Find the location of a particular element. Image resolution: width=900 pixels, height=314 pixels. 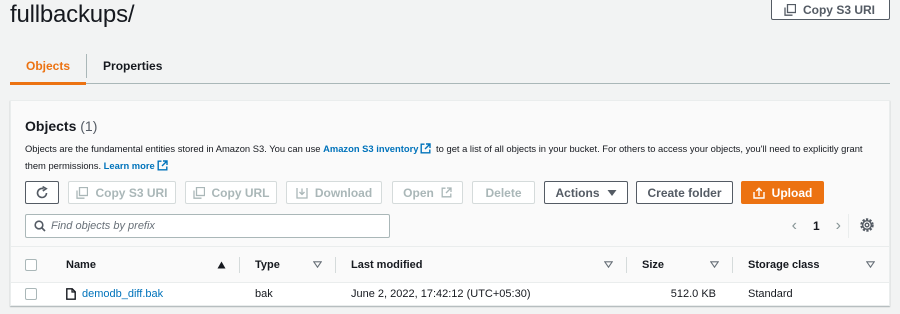

objects-count: (1) is located at coordinates (89, 126).